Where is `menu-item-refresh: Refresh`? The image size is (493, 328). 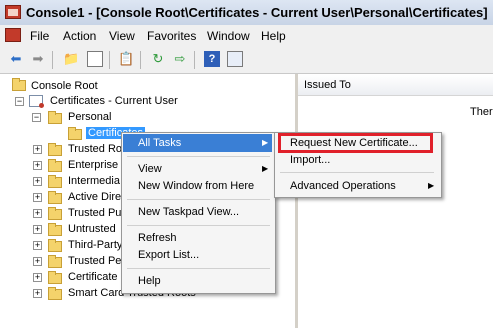
menu-item-refresh: Refresh is located at coordinates (157, 238).